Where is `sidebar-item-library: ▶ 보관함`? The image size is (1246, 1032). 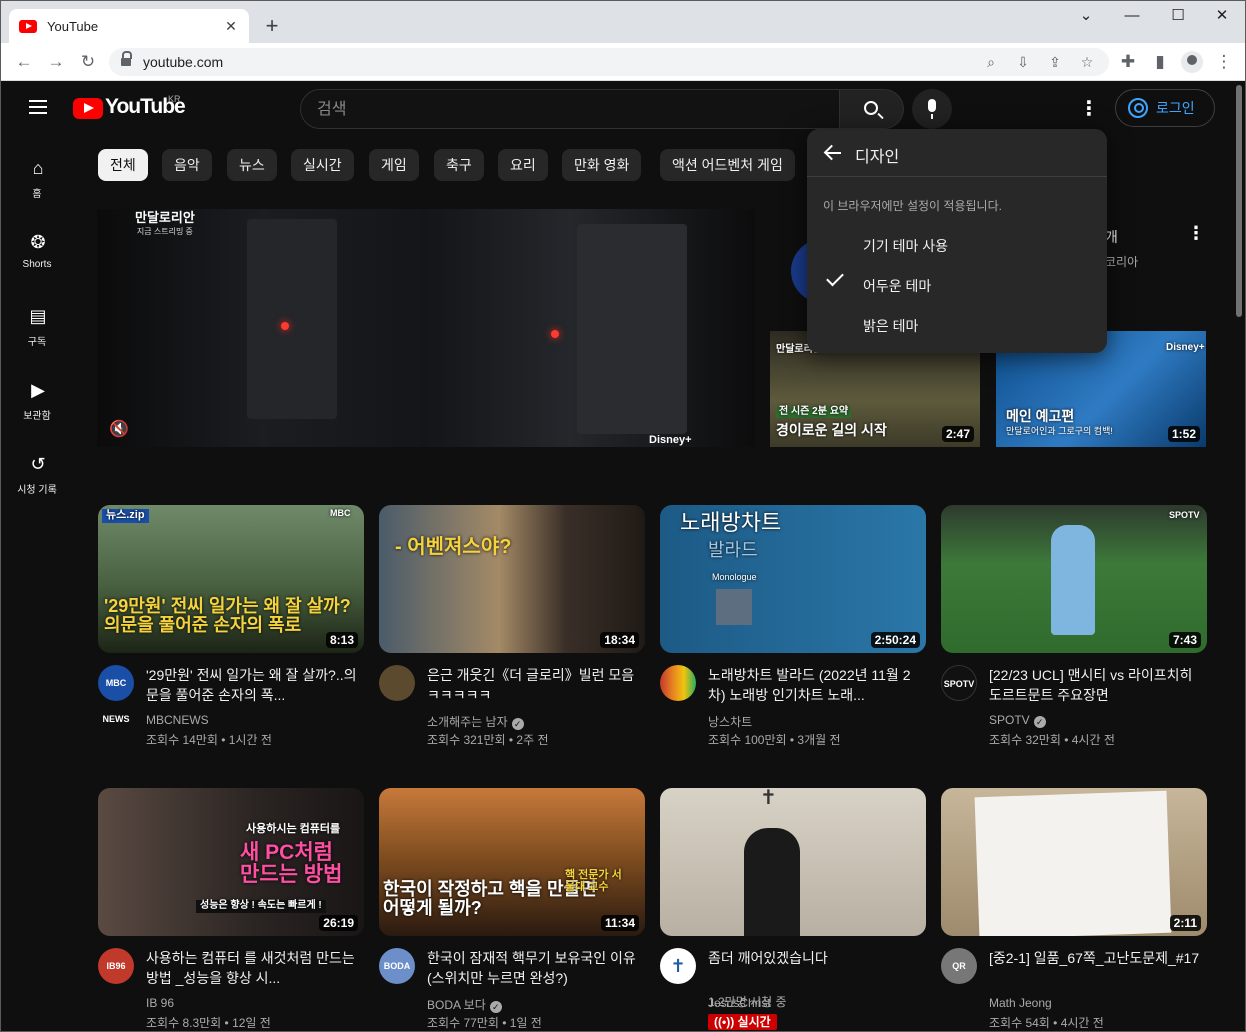
sidebar-item-library: ▶ 보관함 is located at coordinates (37, 399).